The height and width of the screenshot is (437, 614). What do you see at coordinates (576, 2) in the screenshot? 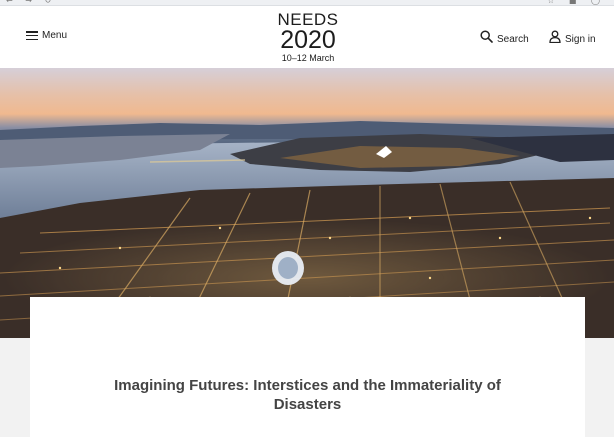
I see `browser-extension-icons: ☆ ■ ◯` at bounding box center [576, 2].